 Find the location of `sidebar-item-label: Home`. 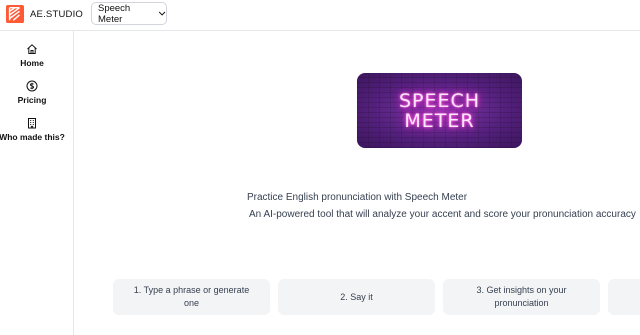

sidebar-item-label: Home is located at coordinates (32, 63).